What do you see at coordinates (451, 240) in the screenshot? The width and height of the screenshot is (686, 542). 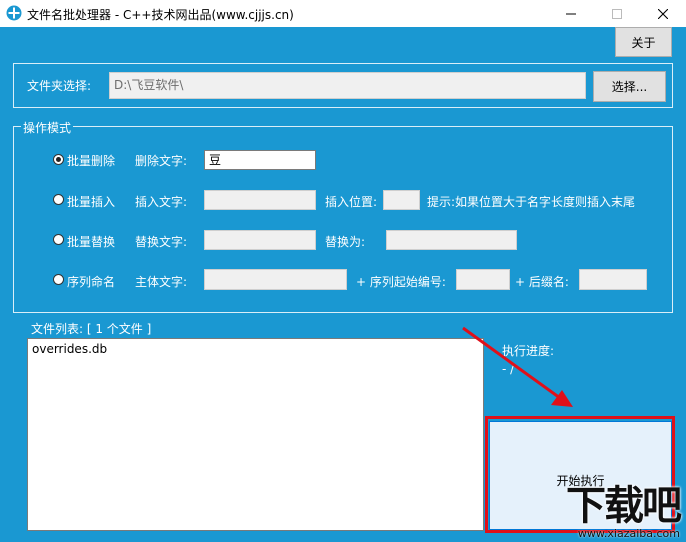 I see `replace-with-input` at bounding box center [451, 240].